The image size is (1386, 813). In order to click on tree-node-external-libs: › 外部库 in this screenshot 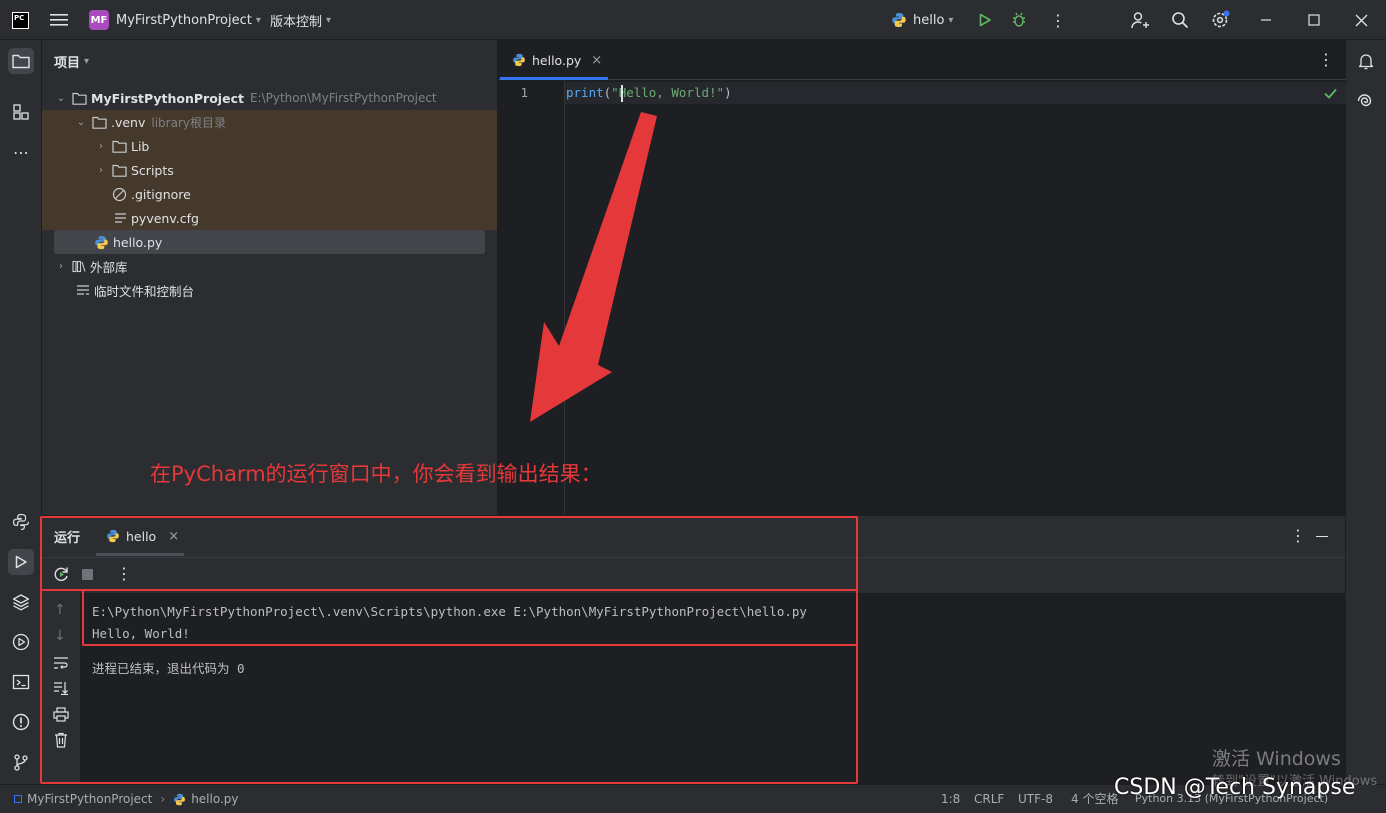, I will do `click(91, 266)`.